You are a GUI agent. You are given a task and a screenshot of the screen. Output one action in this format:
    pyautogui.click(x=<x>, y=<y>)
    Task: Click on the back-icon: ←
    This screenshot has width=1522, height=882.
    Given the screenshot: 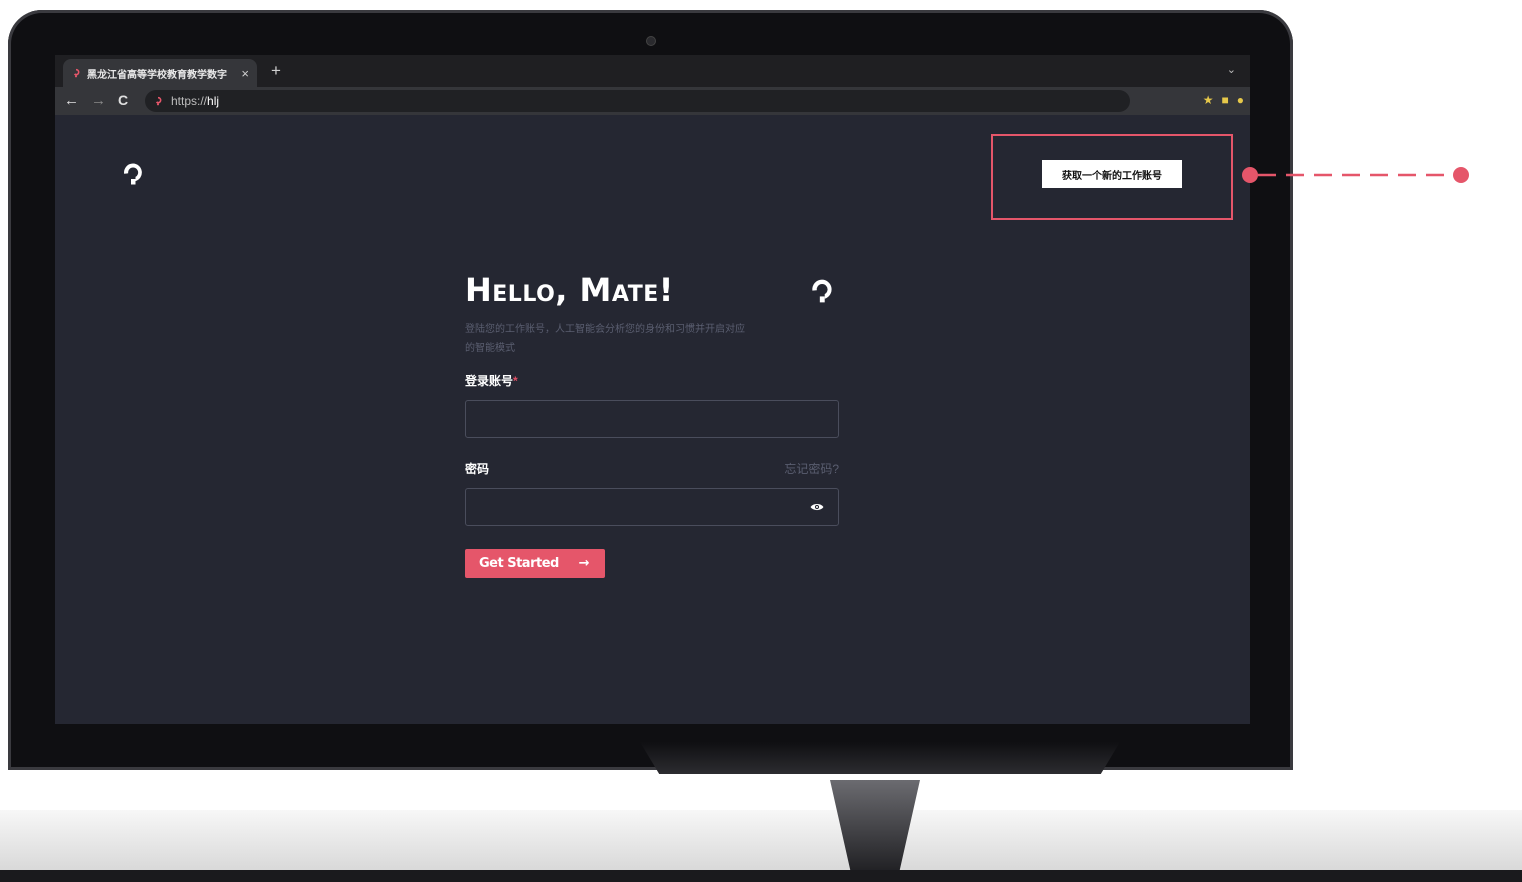 What is the action you would take?
    pyautogui.click(x=71, y=100)
    